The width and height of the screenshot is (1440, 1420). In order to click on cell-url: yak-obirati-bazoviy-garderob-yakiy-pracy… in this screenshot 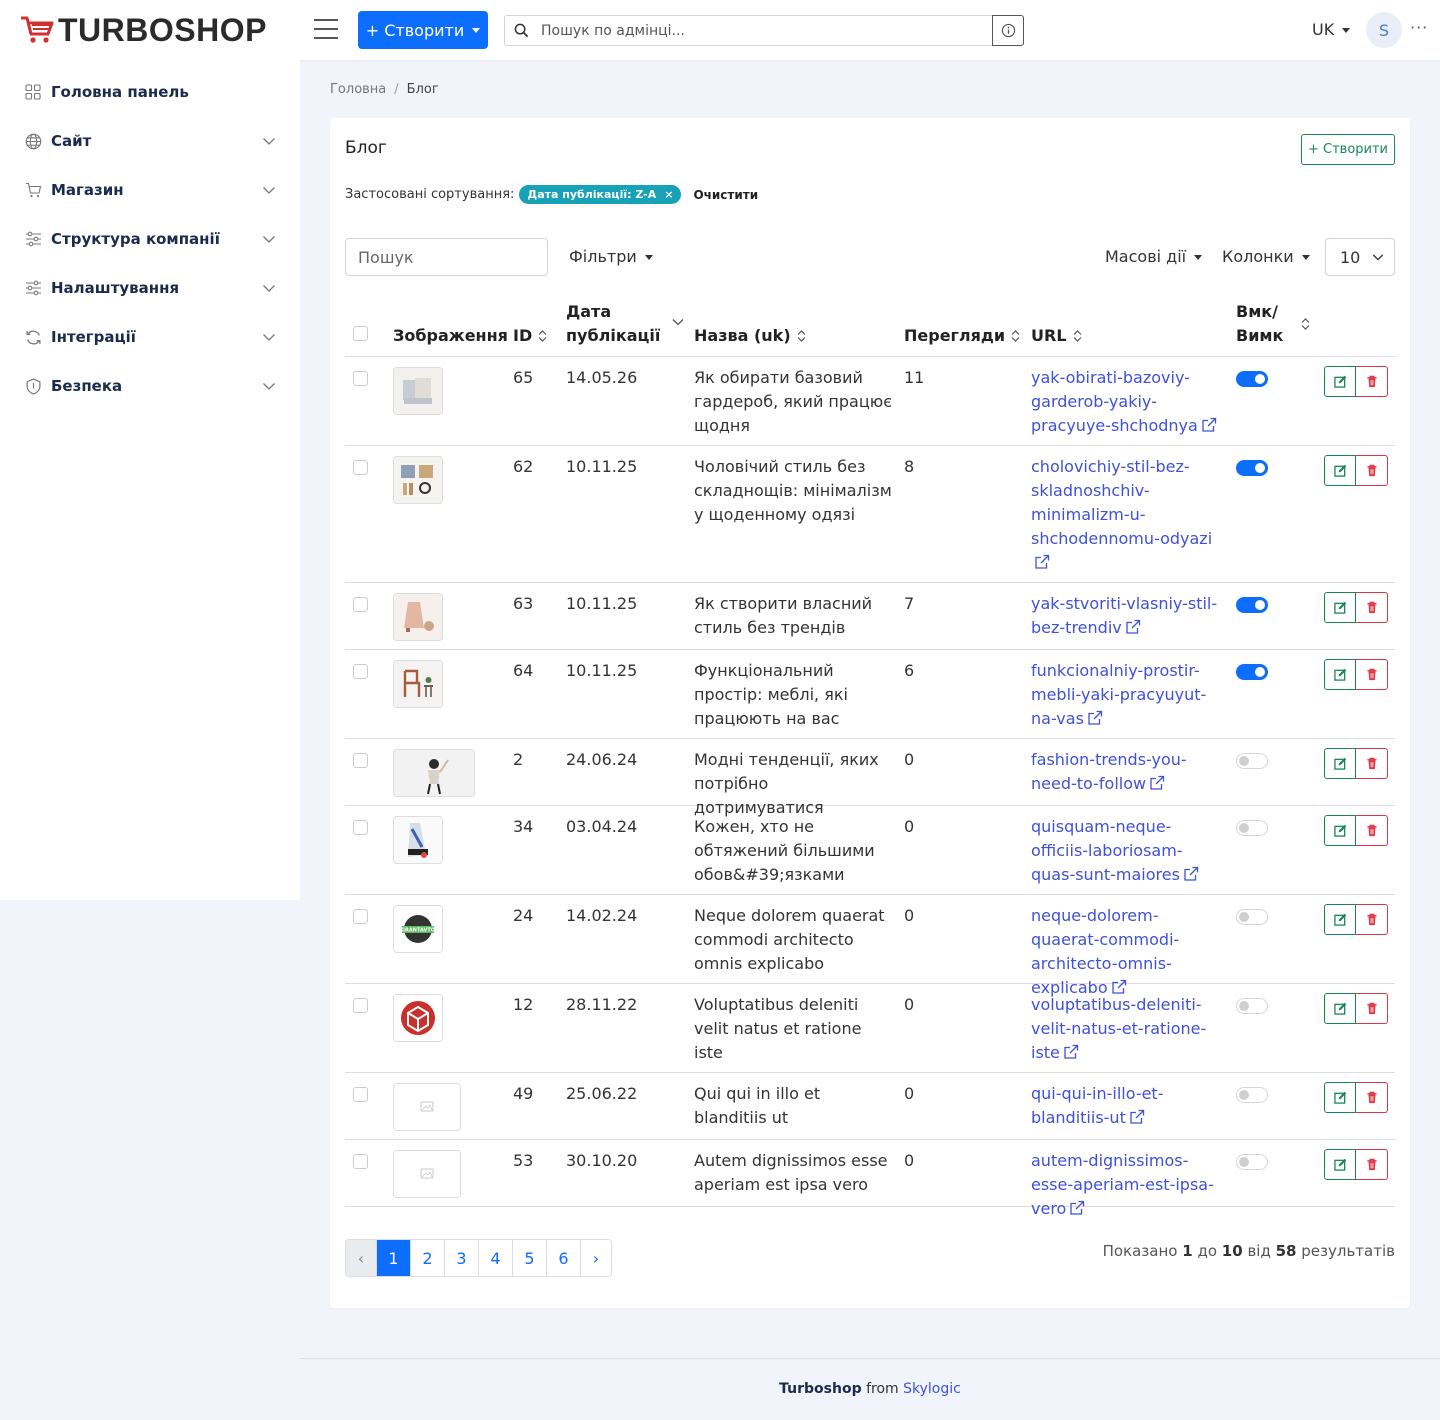, I will do `click(1126, 402)`.